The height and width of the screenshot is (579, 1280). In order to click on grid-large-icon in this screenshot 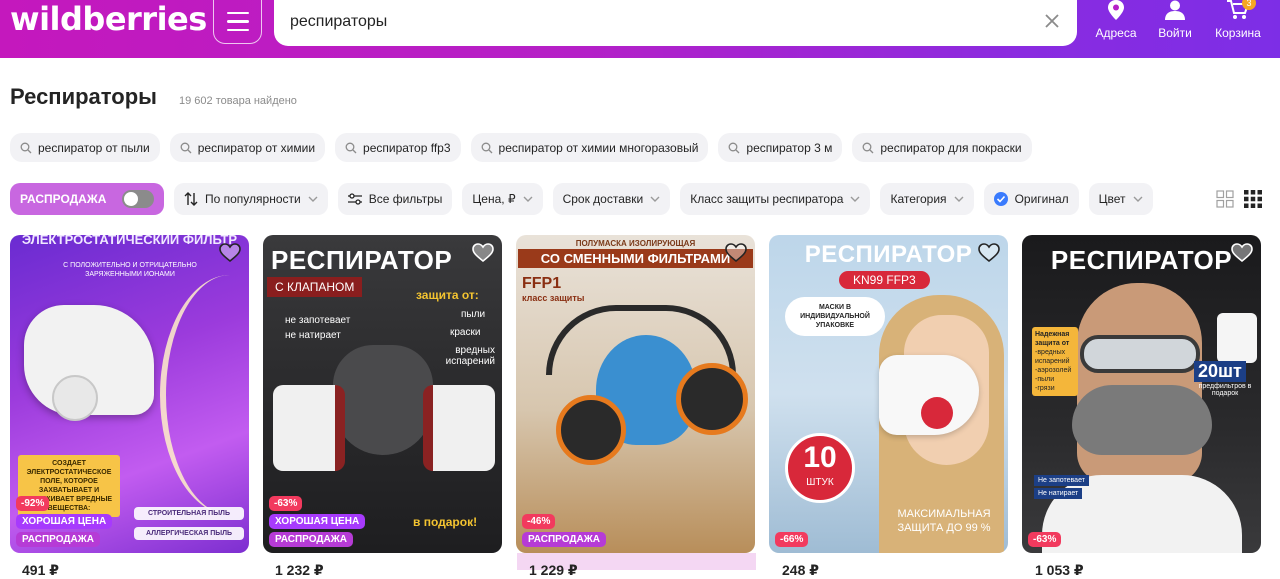, I will do `click(1225, 199)`.